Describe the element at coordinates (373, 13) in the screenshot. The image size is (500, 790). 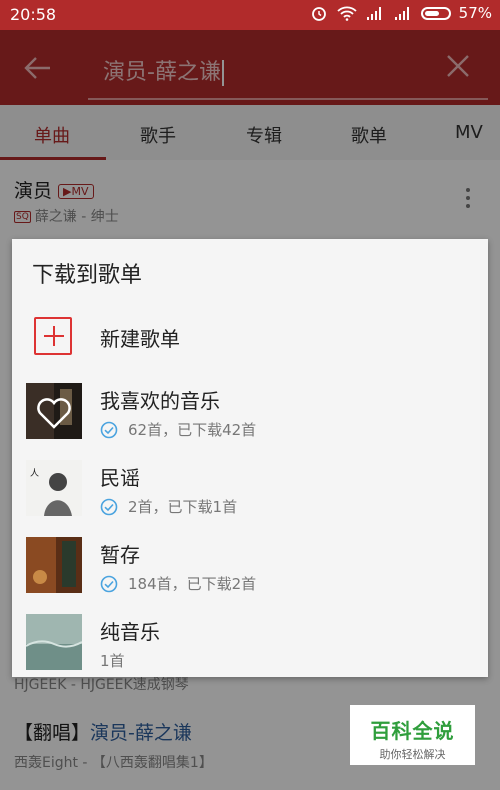
I see `signal-icon` at that location.